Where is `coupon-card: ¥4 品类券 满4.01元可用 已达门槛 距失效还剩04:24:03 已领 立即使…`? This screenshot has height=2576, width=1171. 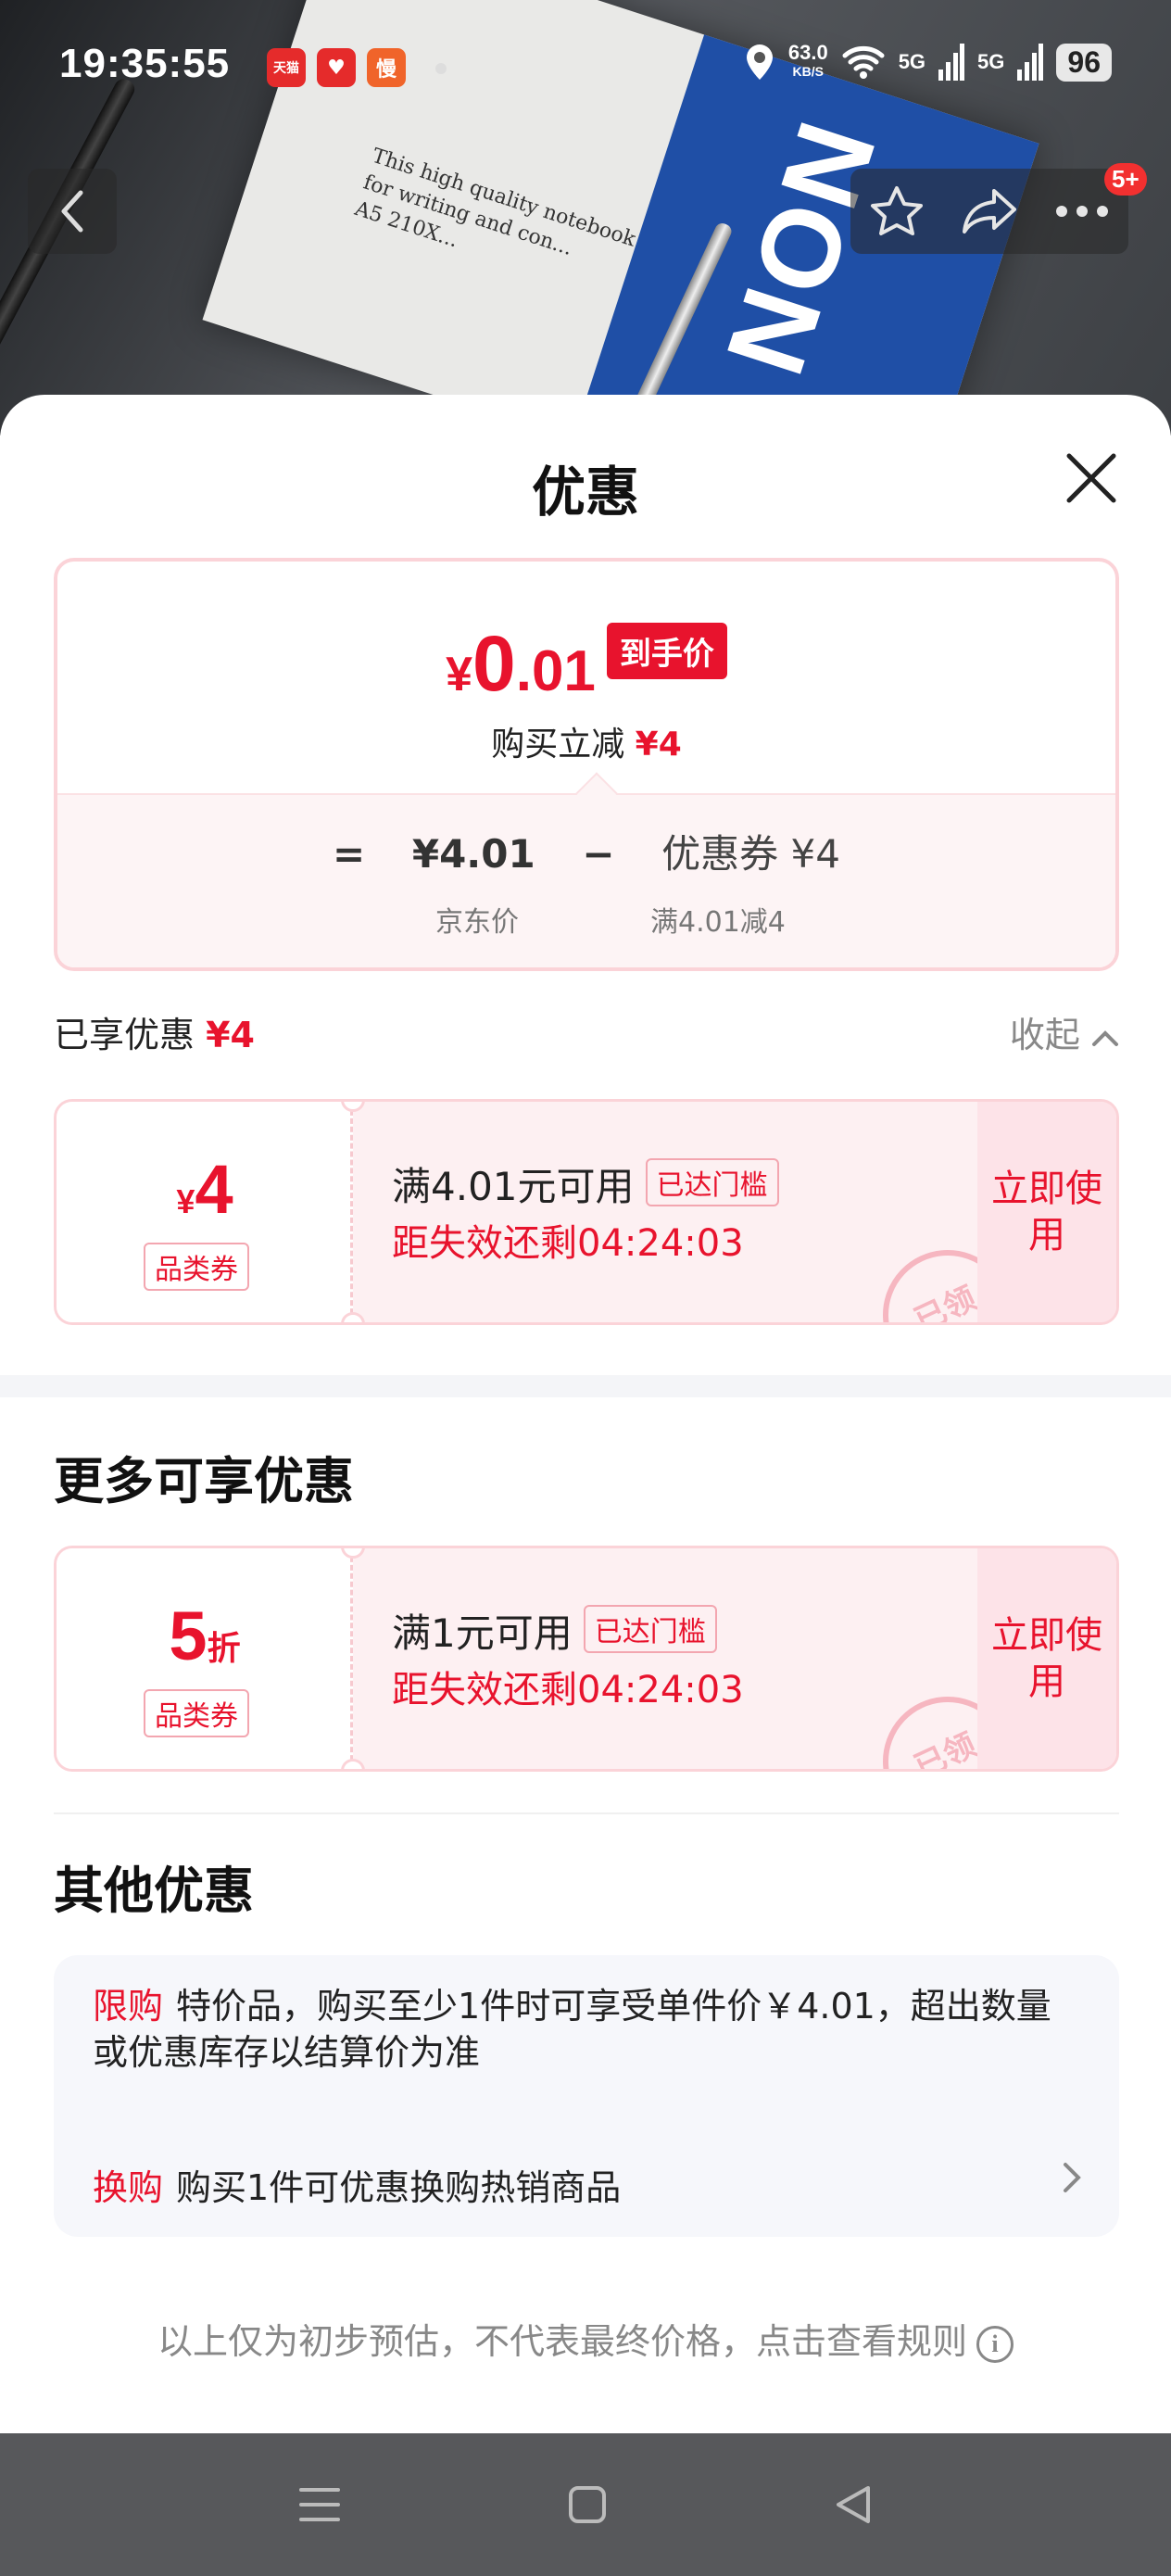 coupon-card: ¥4 品类券 满4.01元可用 已达门槛 距失效还剩04:24:03 已领 立即使… is located at coordinates (587, 1212).